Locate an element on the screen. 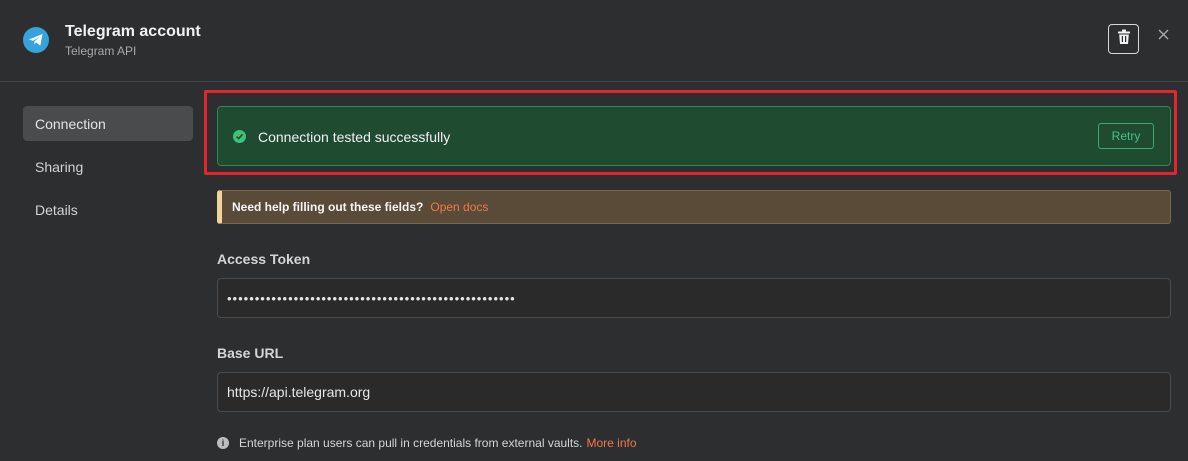 Image resolution: width=1188 pixels, height=461 pixels. connection-status-banner: Connection tested successfully Retry is located at coordinates (694, 136).